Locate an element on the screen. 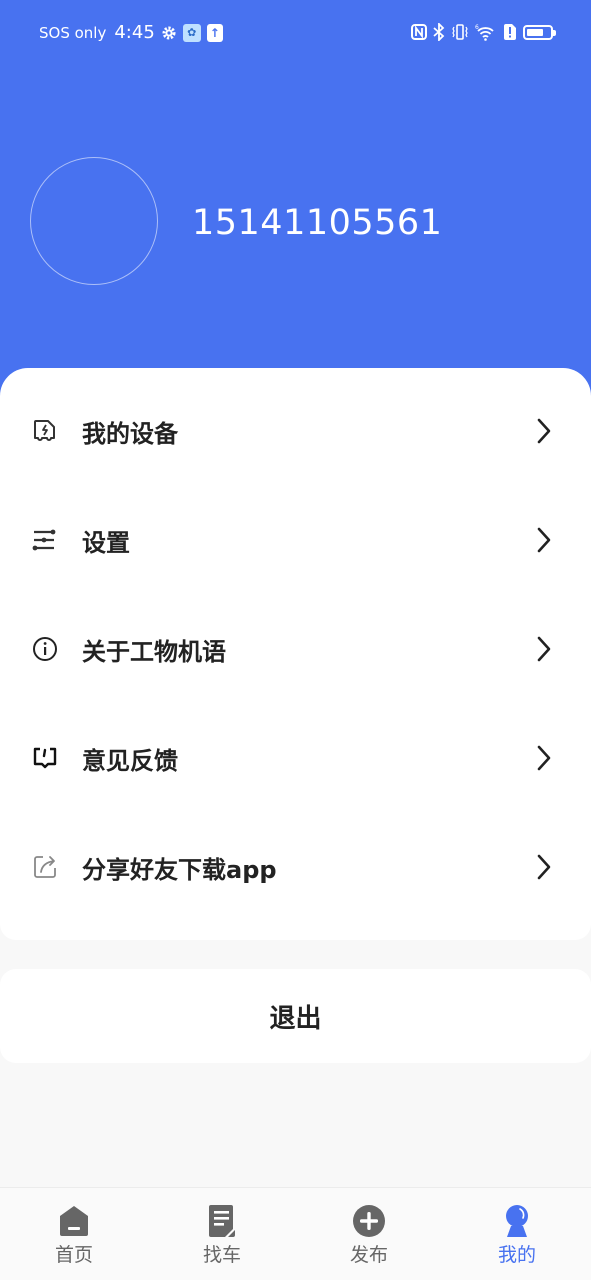 The width and height of the screenshot is (591, 1280). bluetooth-icon is located at coordinates (439, 32).